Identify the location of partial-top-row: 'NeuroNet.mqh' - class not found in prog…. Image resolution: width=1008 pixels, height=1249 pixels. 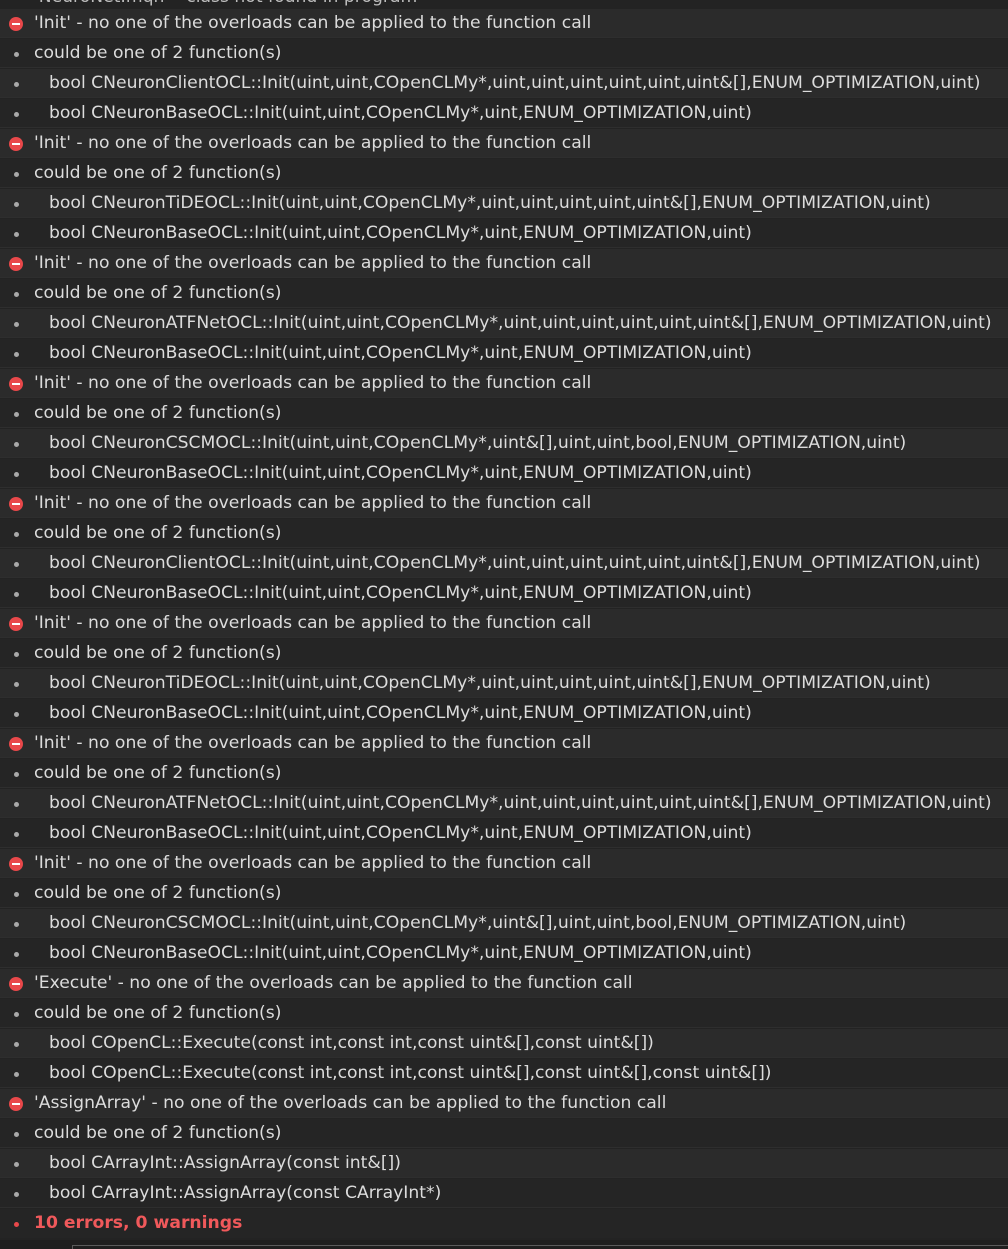
(504, 4).